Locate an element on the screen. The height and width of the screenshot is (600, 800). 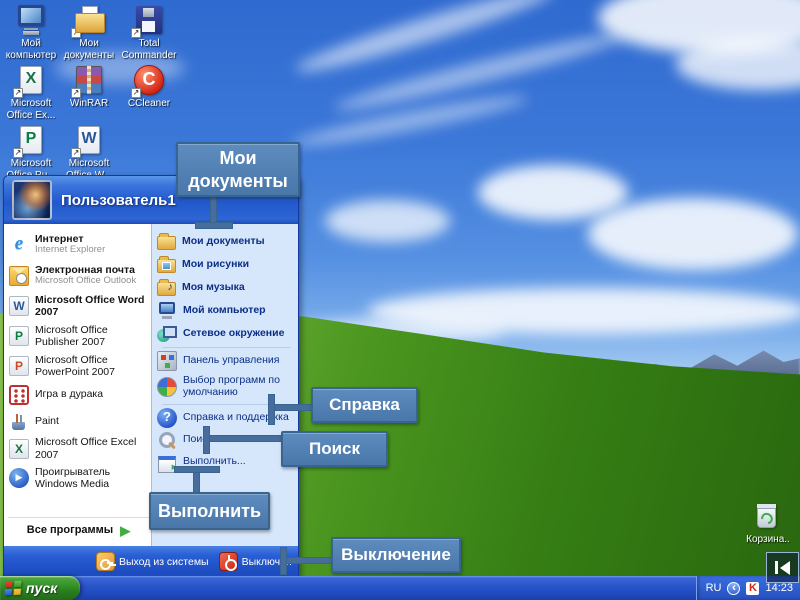
menu-item-label: Моя музыка is located at coordinates (213, 286).